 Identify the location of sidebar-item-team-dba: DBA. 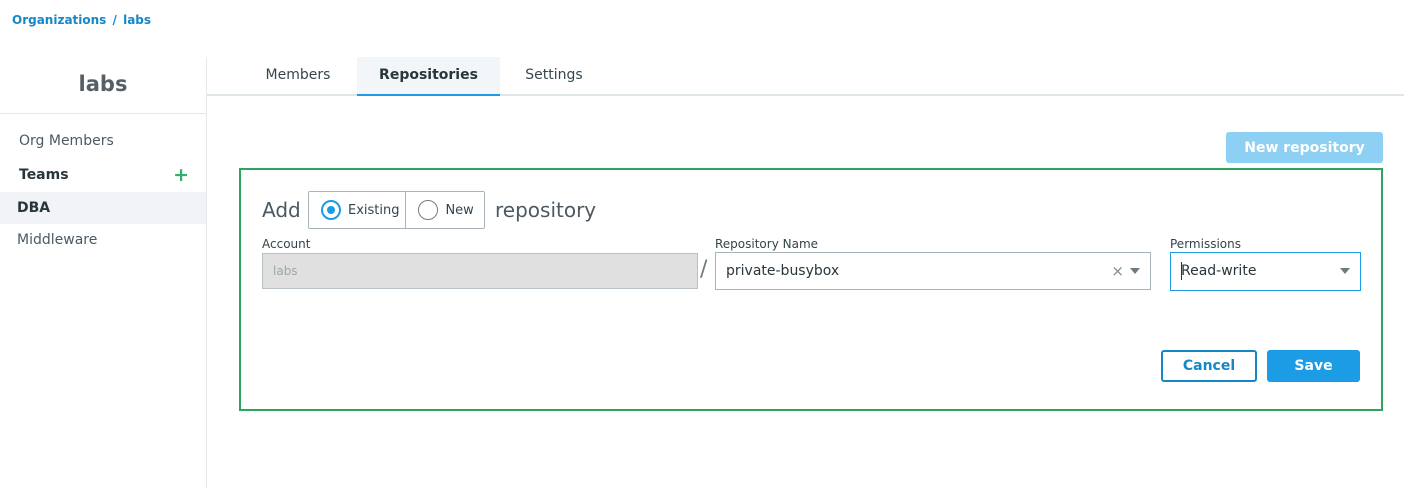
(103, 208).